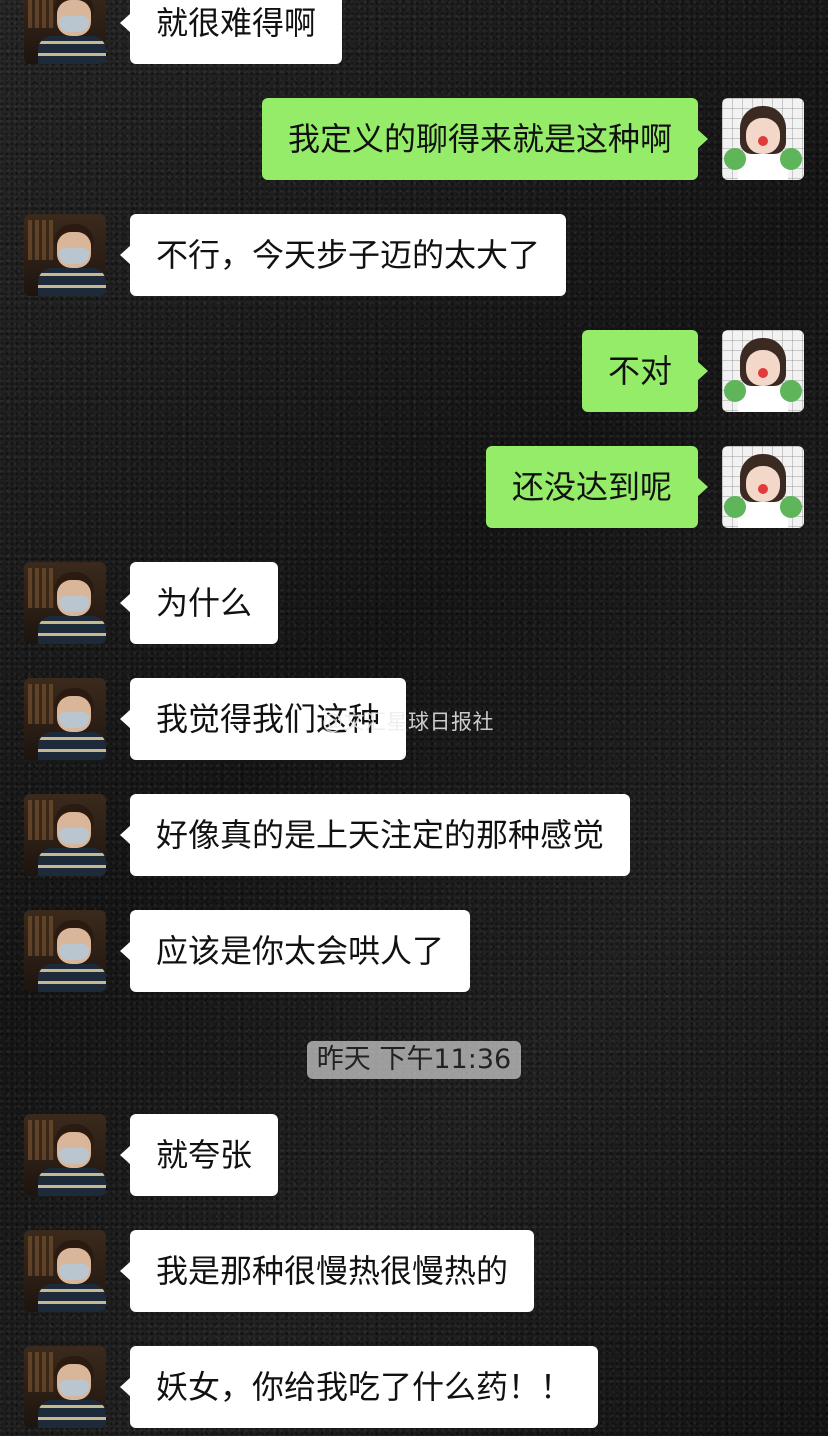  What do you see at coordinates (327, 1271) in the screenshot?
I see `message-bubble: 我是那种很慢热很慢热的` at bounding box center [327, 1271].